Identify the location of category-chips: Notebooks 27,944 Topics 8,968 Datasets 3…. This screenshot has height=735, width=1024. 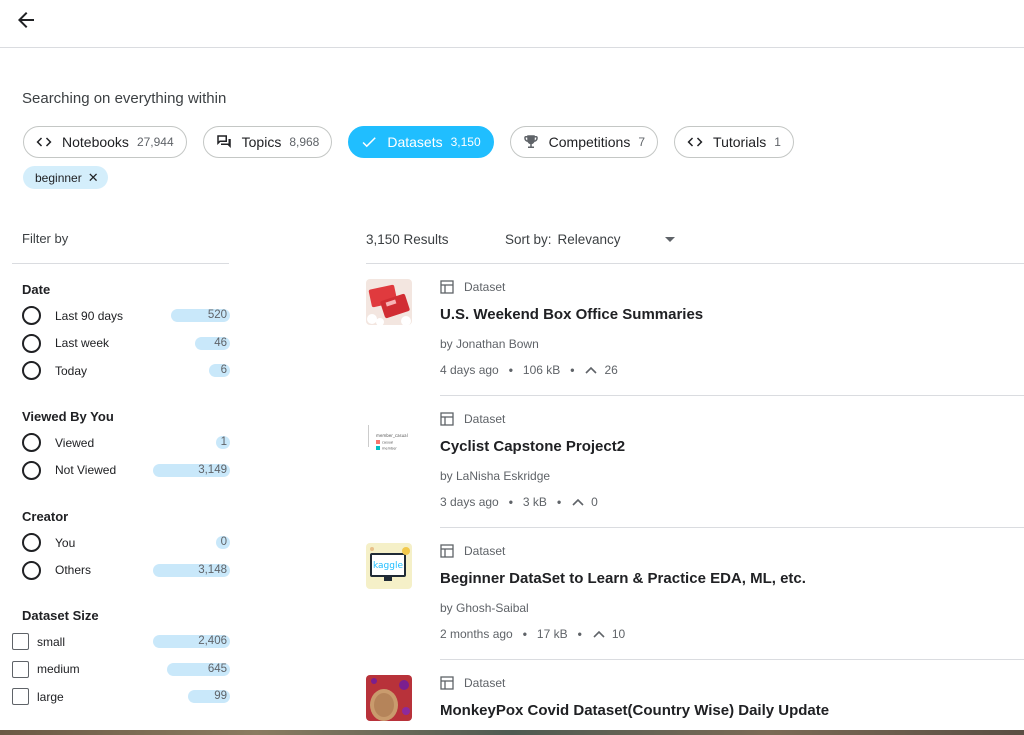
(408, 142).